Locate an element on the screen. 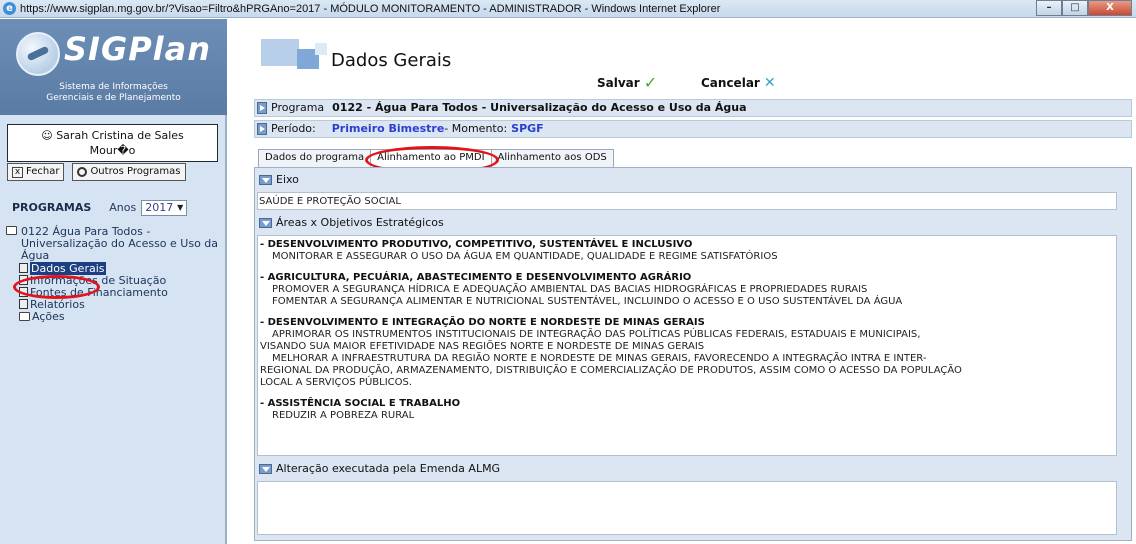  fechar-label: Fechar is located at coordinates (43, 171).